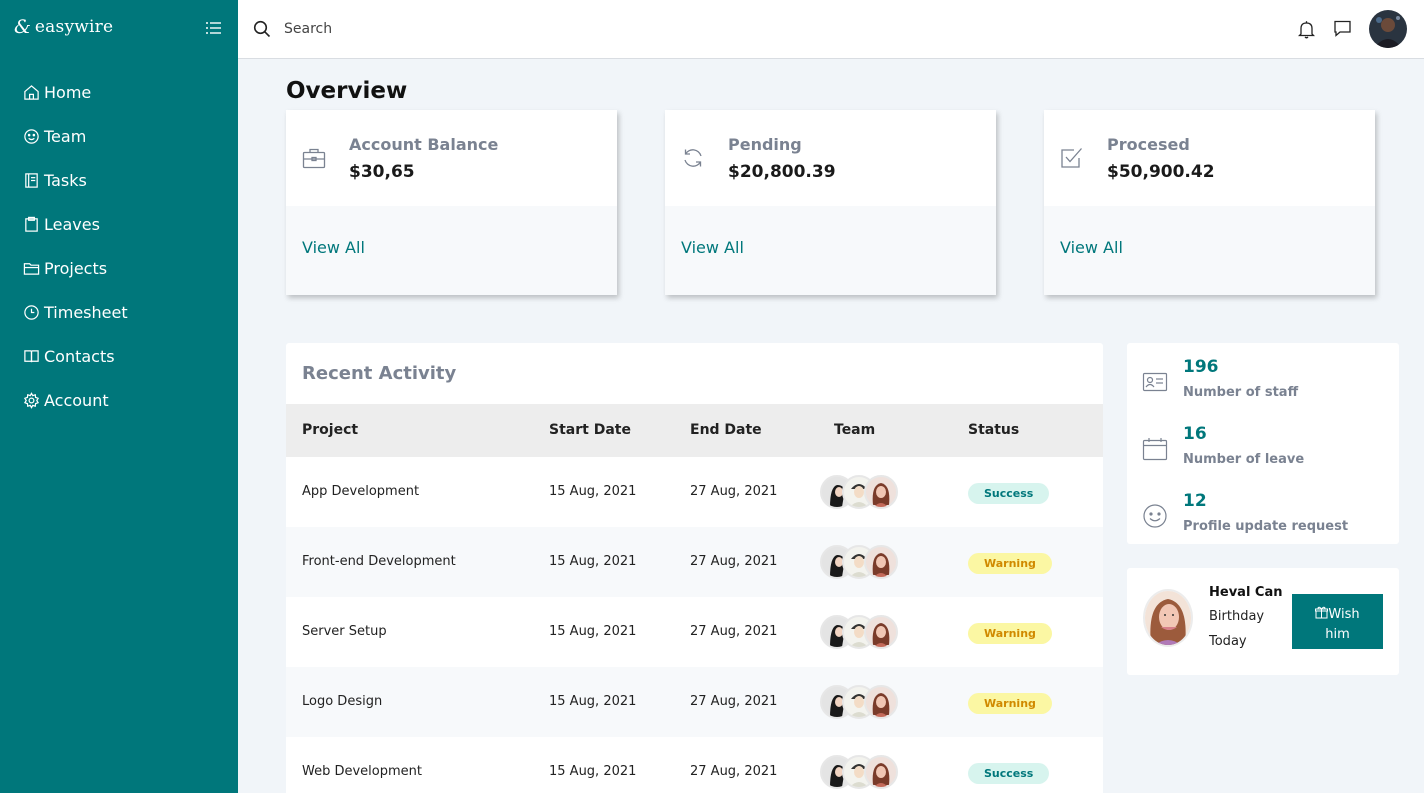 The height and width of the screenshot is (793, 1424). What do you see at coordinates (830, 202) in the screenshot?
I see `pending-card: Pending $20,800.39 View All` at bounding box center [830, 202].